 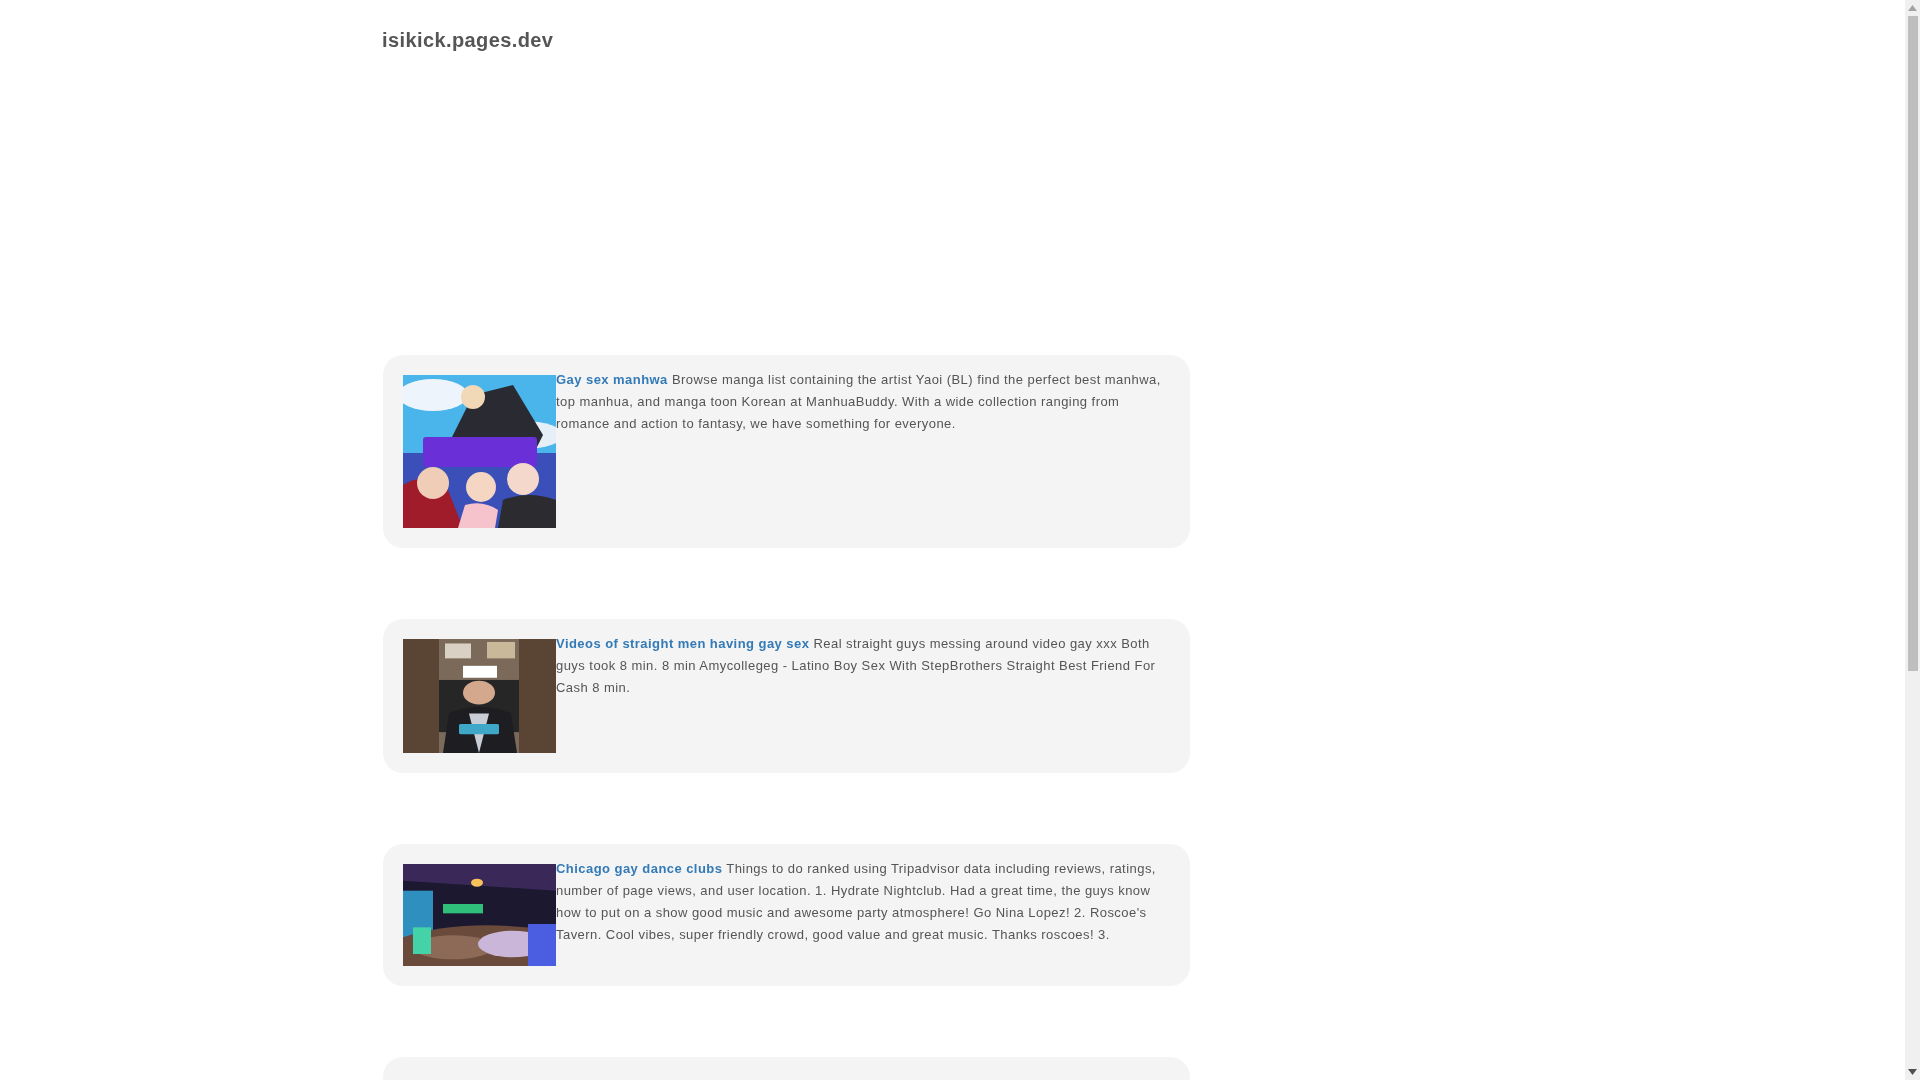 What do you see at coordinates (639, 868) in the screenshot?
I see `result-link: Chicago gay dance clubs` at bounding box center [639, 868].